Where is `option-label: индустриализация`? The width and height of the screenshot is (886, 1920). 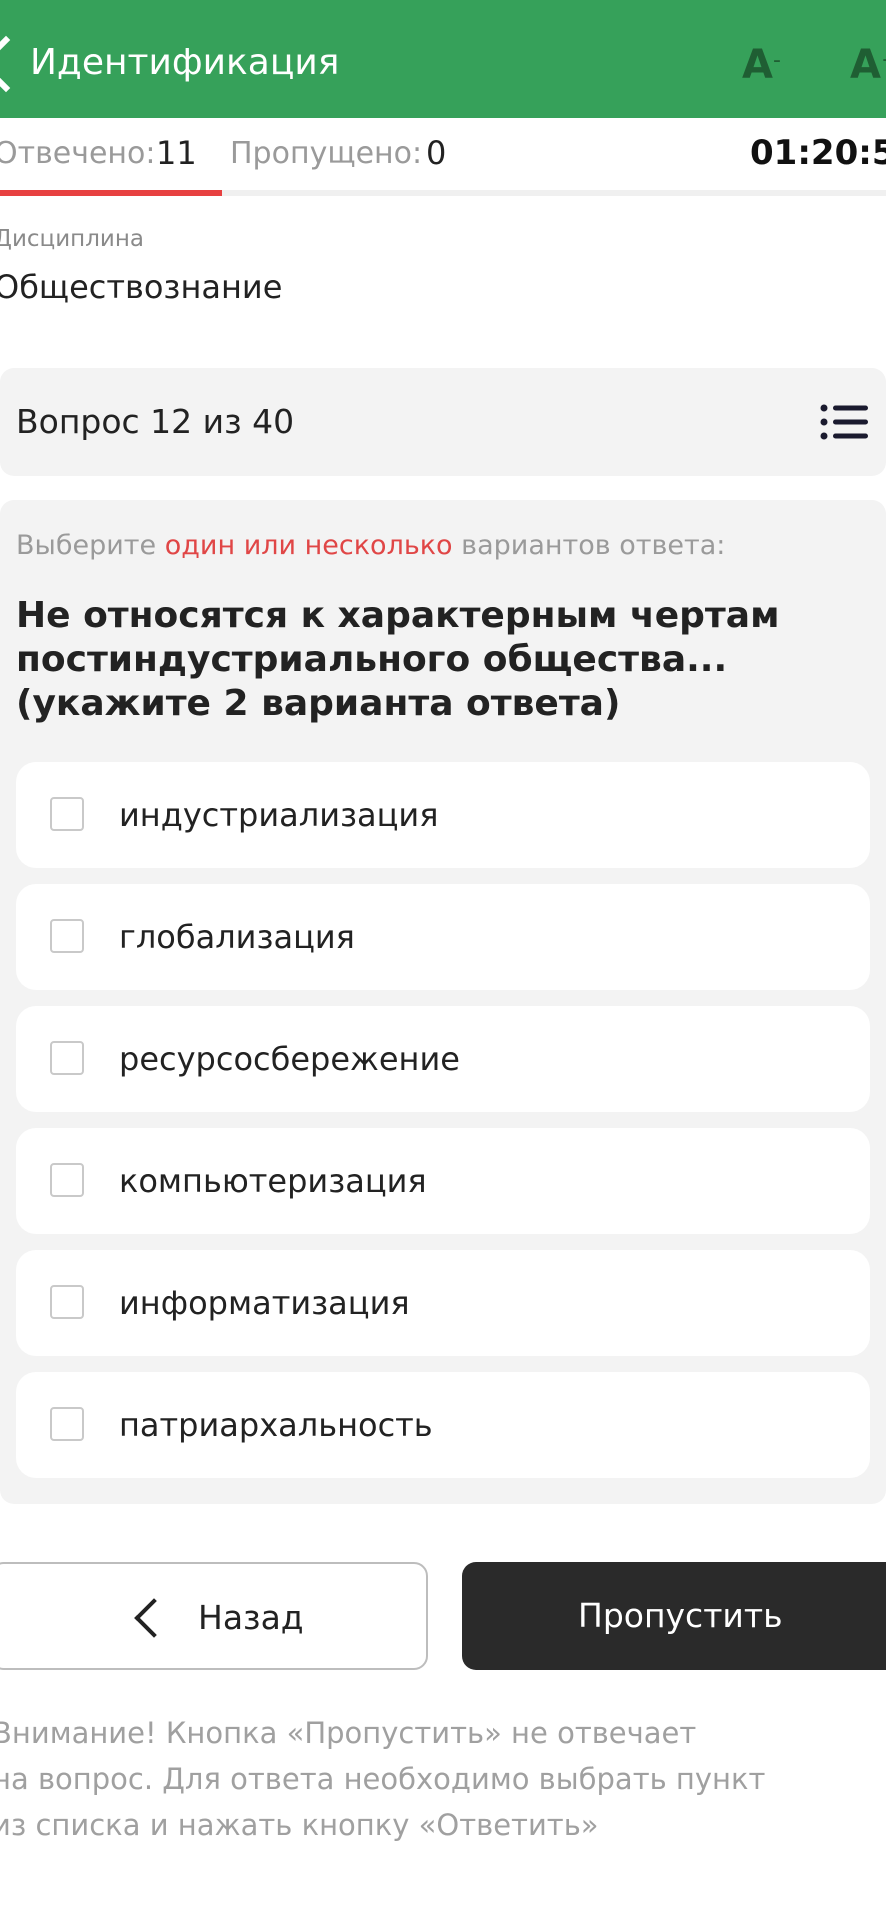
option-label: индустриализация is located at coordinates (279, 815).